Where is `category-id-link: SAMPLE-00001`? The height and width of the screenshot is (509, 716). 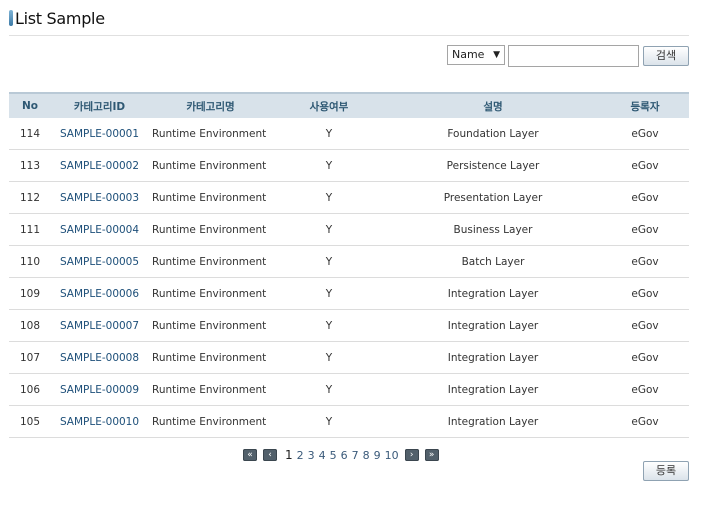
category-id-link: SAMPLE-00001 is located at coordinates (99, 134).